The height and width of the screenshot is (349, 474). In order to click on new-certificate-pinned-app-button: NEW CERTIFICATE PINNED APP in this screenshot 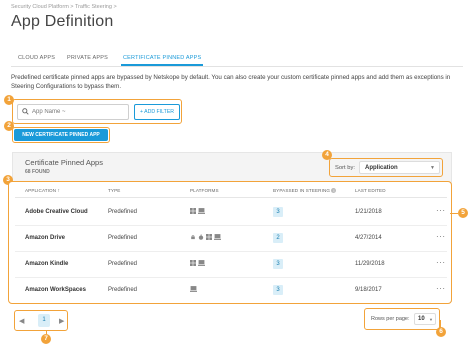, I will do `click(61, 135)`.